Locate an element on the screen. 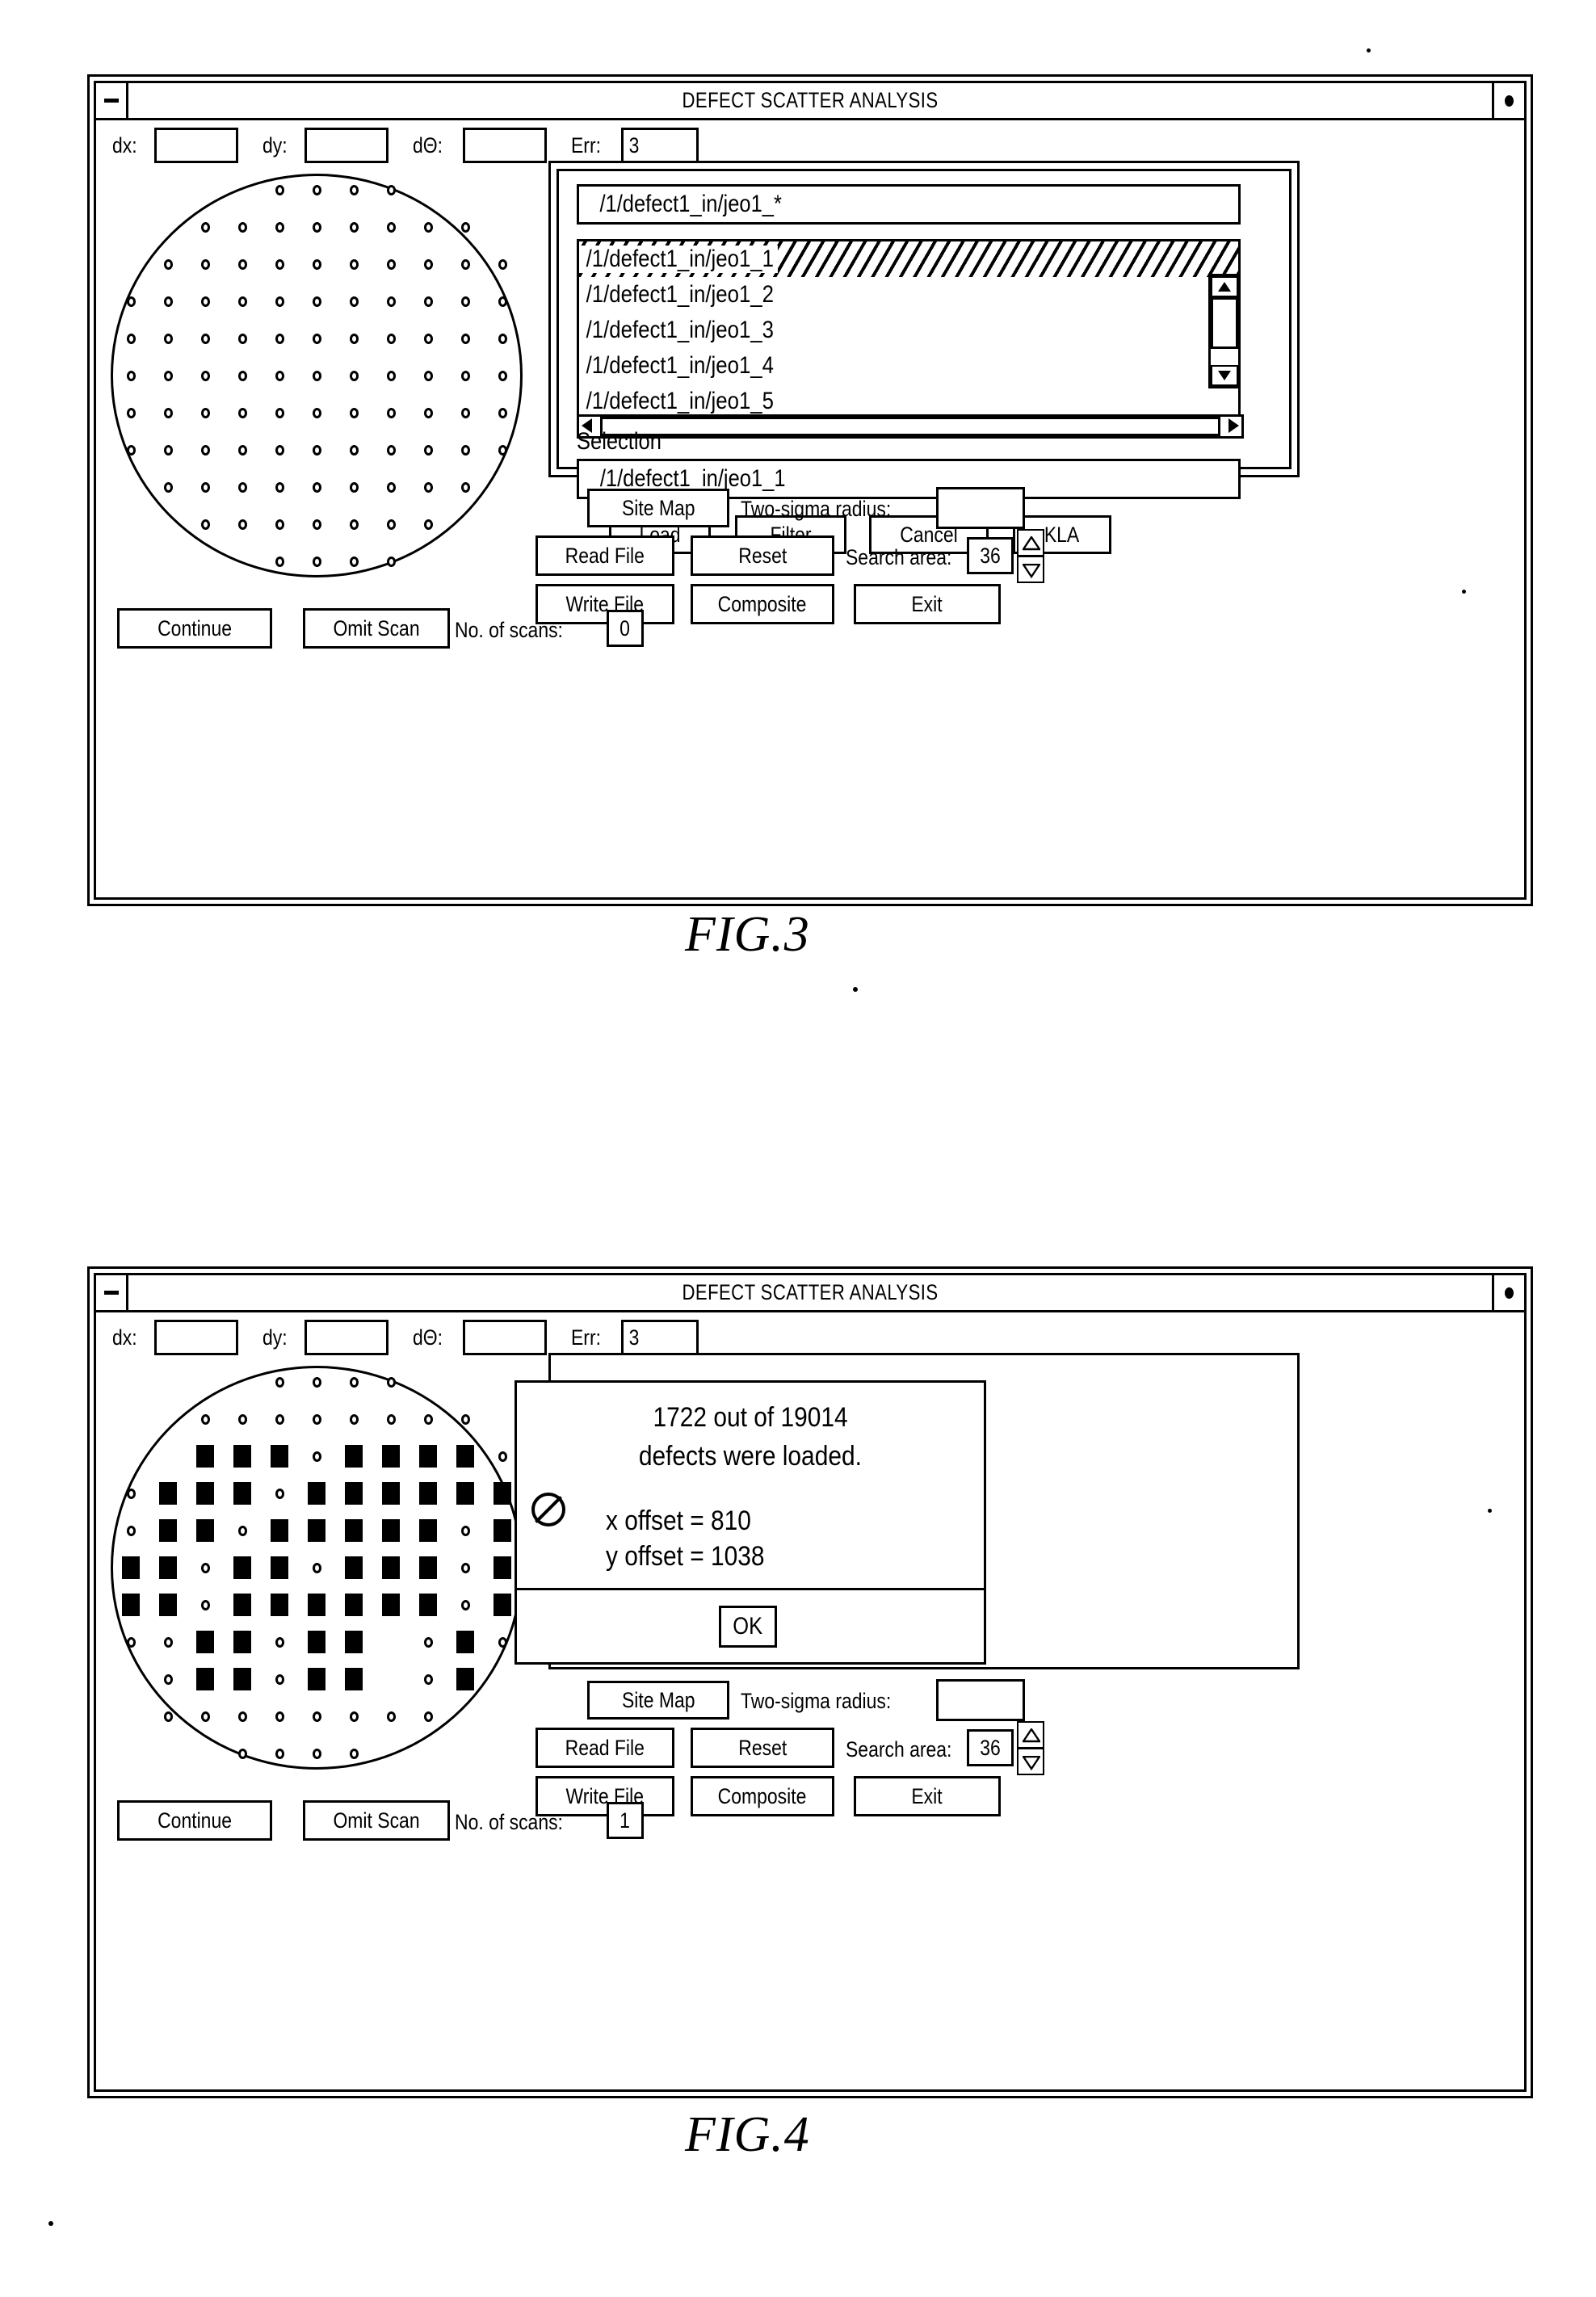 Image resolution: width=1596 pixels, height=2297 pixels. scan-speck is located at coordinates (1464, 592).